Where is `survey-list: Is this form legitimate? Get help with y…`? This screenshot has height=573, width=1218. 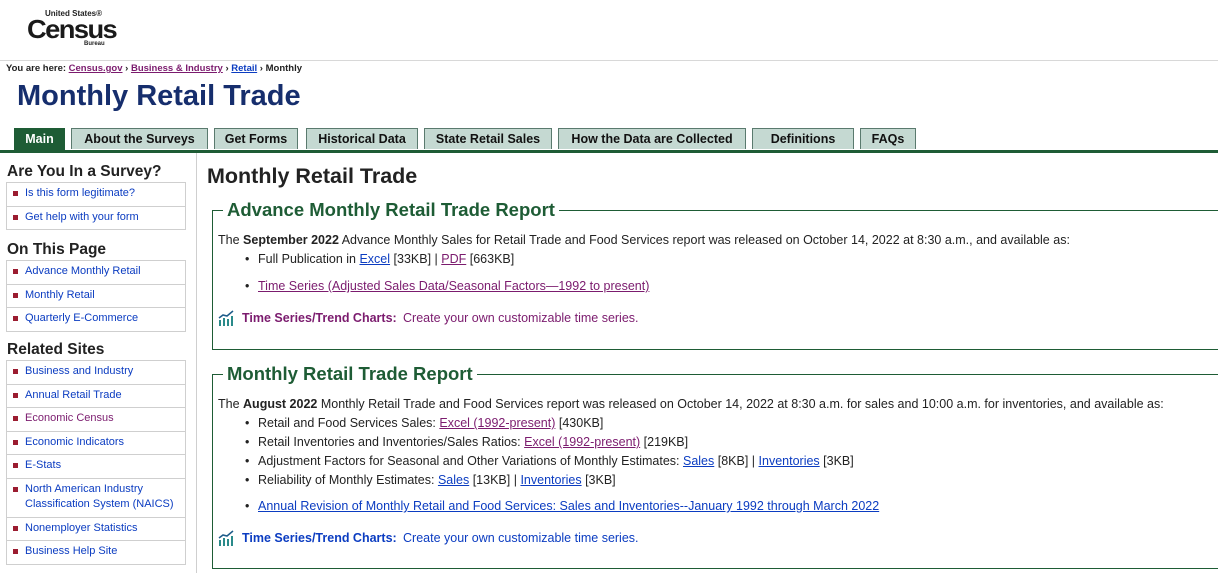 survey-list: Is this form legitimate? Get help with y… is located at coordinates (96, 206).